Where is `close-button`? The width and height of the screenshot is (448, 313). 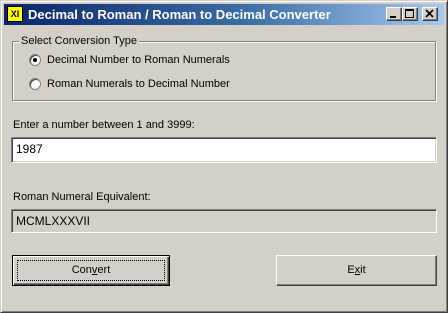 close-button is located at coordinates (430, 14).